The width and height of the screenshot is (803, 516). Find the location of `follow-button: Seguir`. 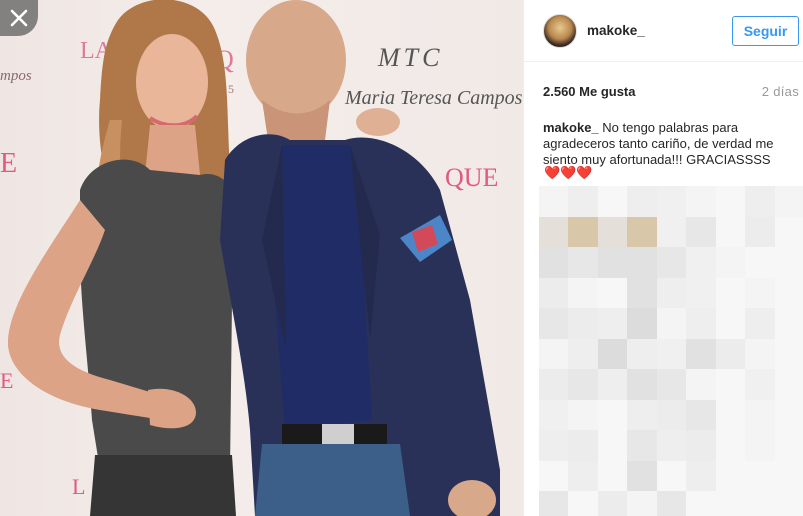

follow-button: Seguir is located at coordinates (765, 30).